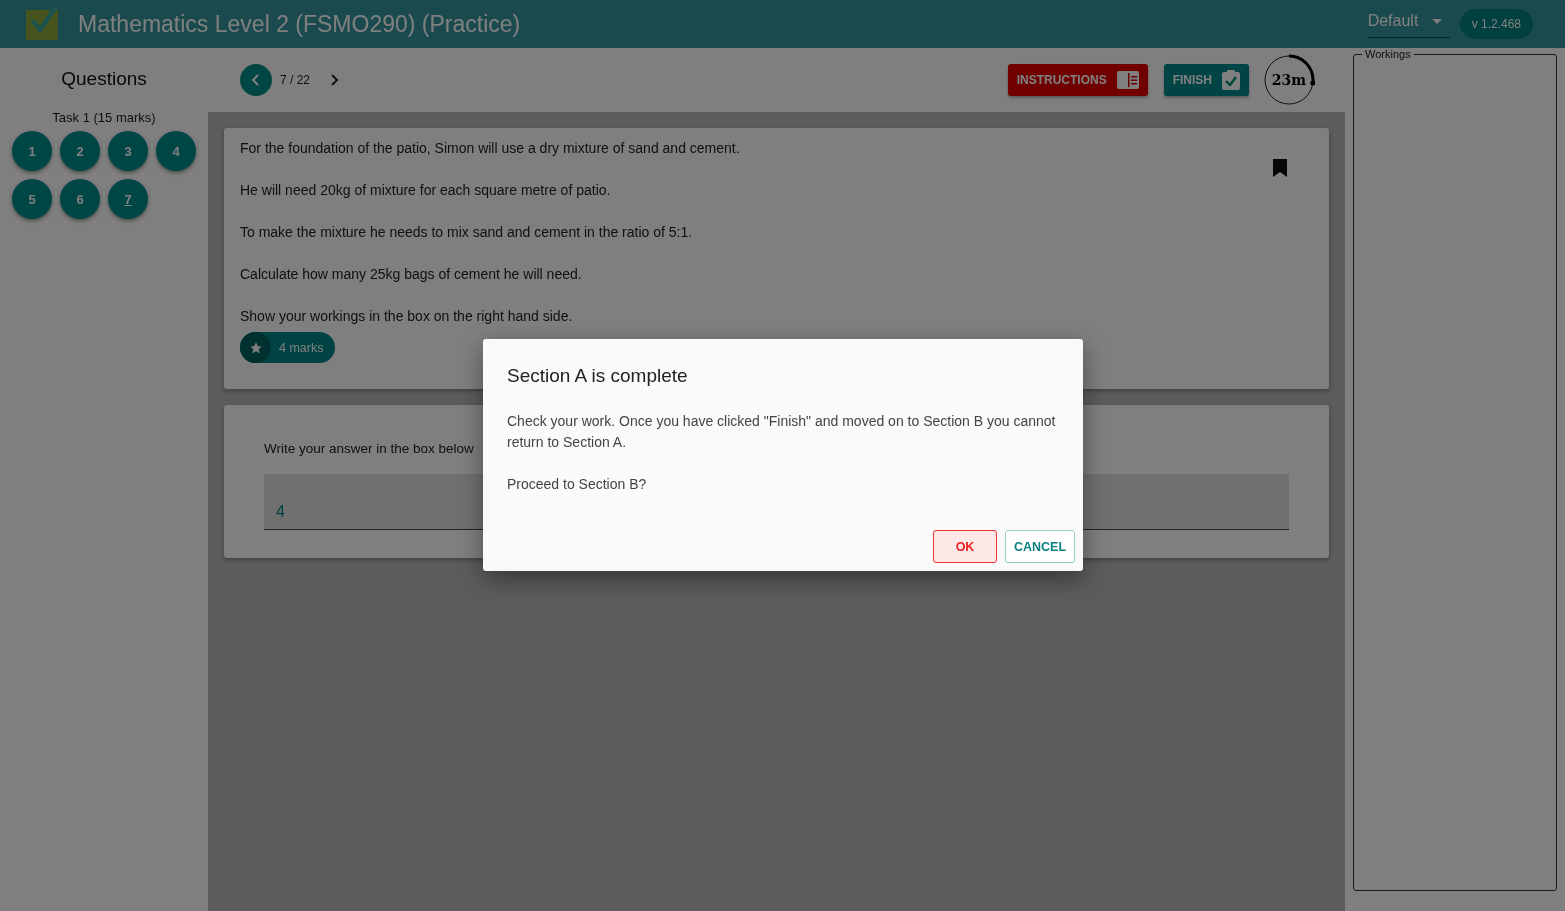 Image resolution: width=1565 pixels, height=911 pixels. Describe the element at coordinates (369, 448) in the screenshot. I see `answer-prompt: Write your answer in the box below` at that location.